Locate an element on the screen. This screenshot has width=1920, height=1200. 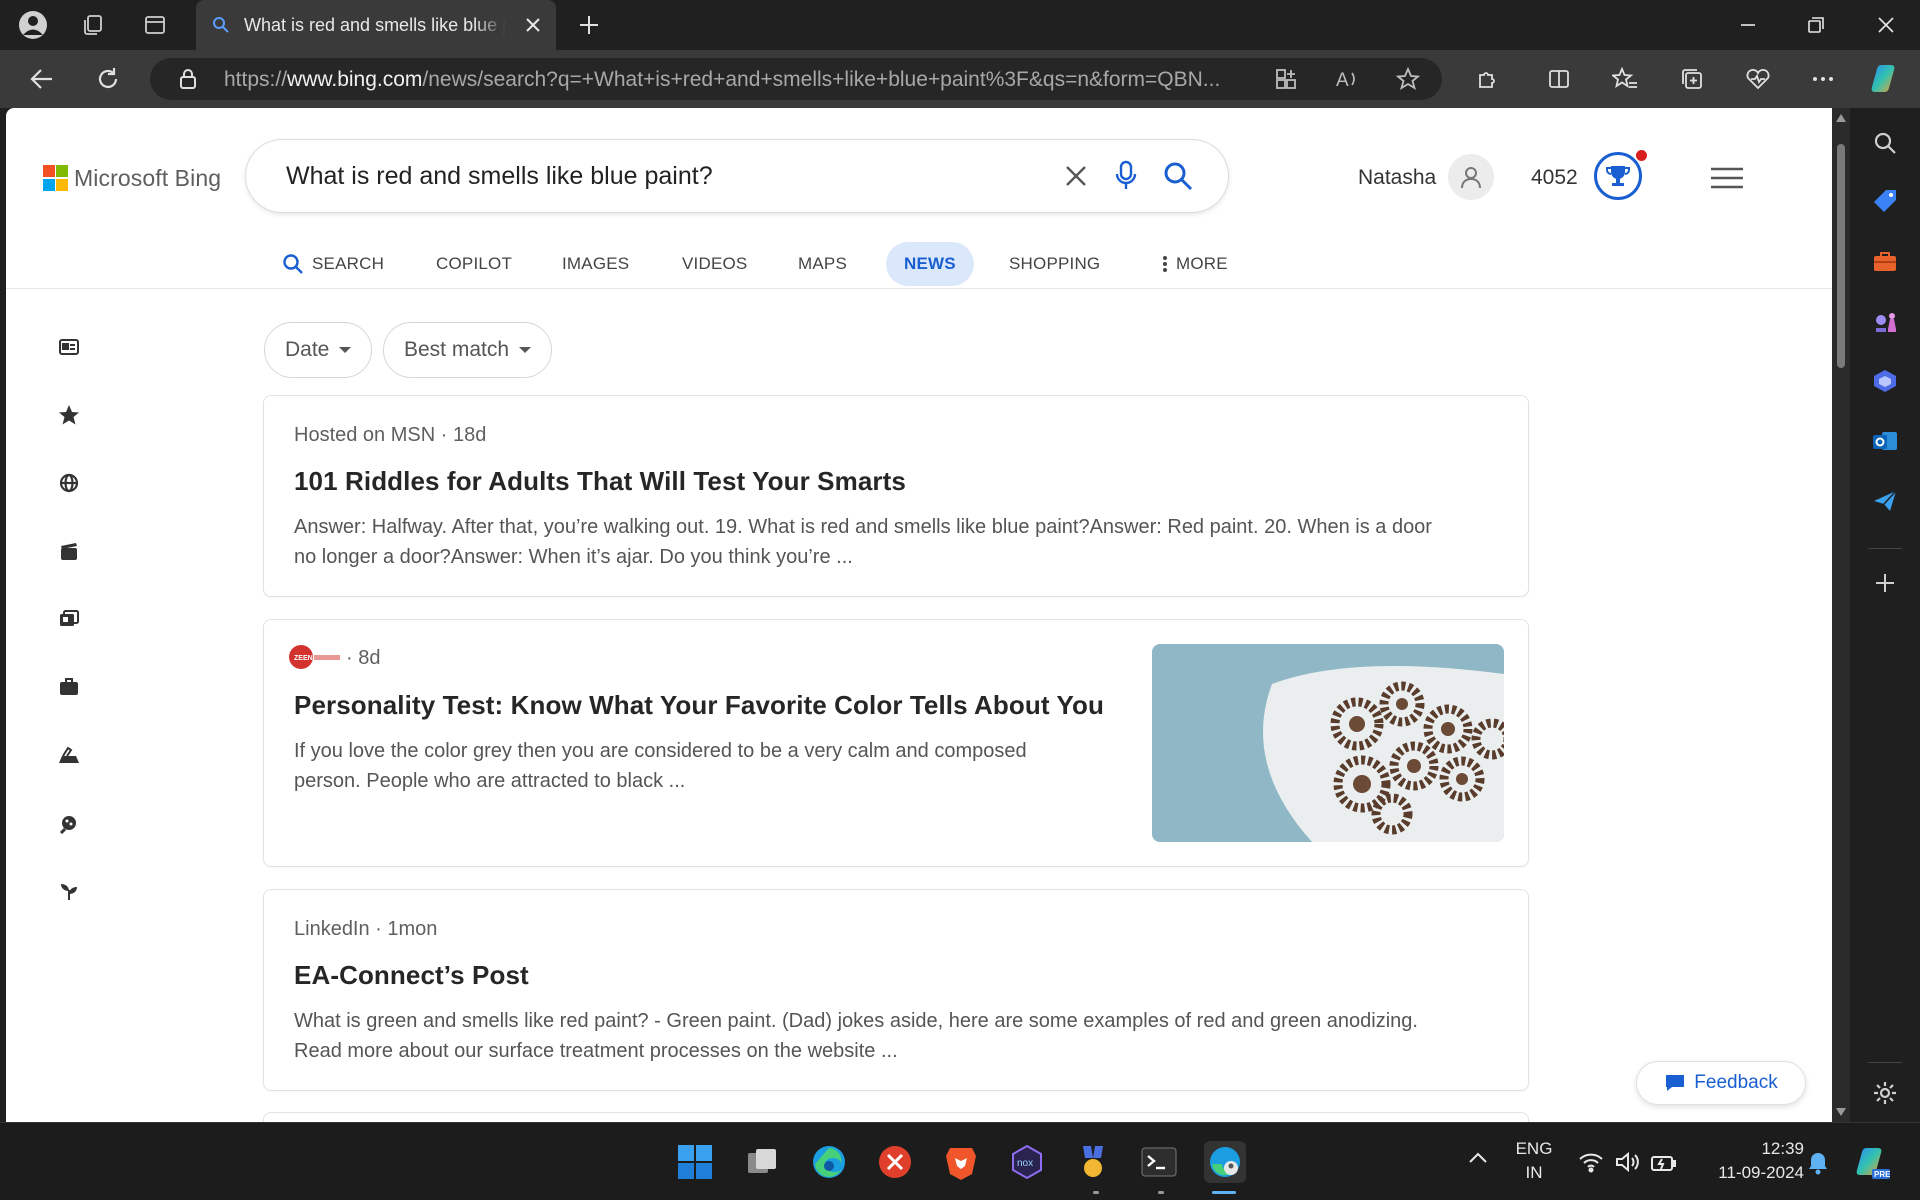
battery-icon is located at coordinates (1664, 1164).